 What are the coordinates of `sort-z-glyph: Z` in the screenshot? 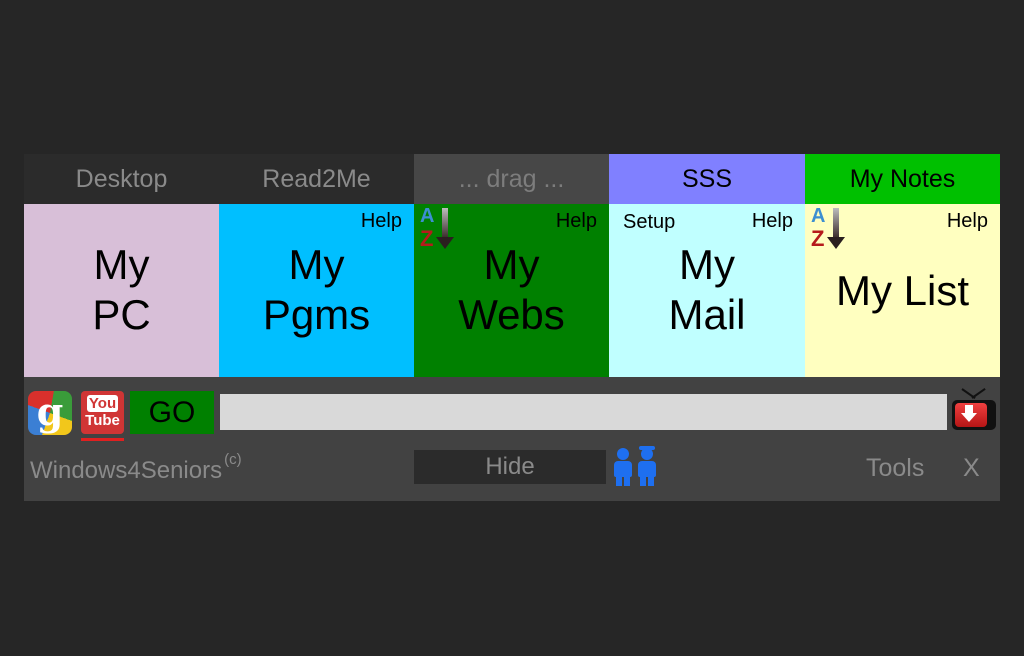 It's located at (818, 238).